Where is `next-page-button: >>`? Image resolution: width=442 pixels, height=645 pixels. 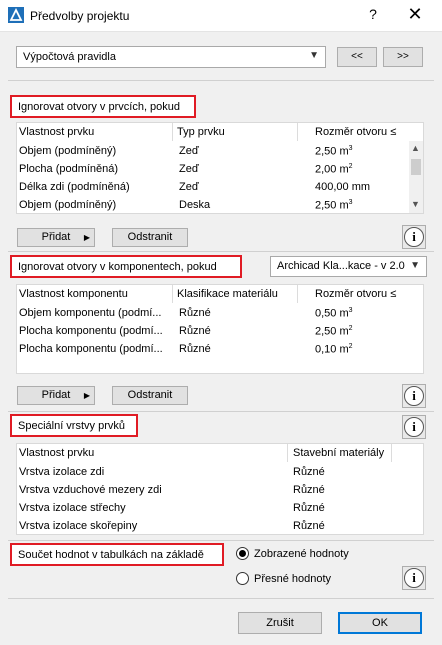
next-page-button: >> is located at coordinates (403, 57).